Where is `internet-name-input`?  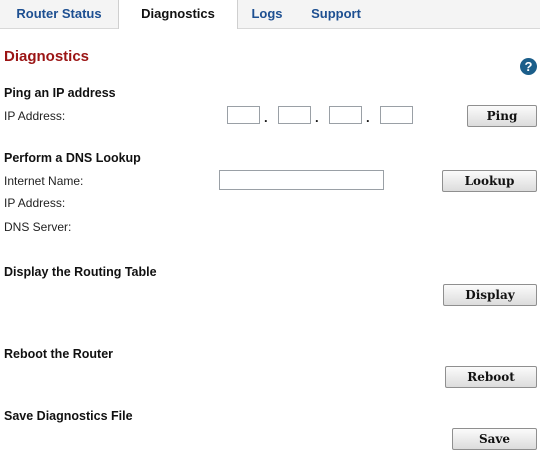
internet-name-input is located at coordinates (301, 180).